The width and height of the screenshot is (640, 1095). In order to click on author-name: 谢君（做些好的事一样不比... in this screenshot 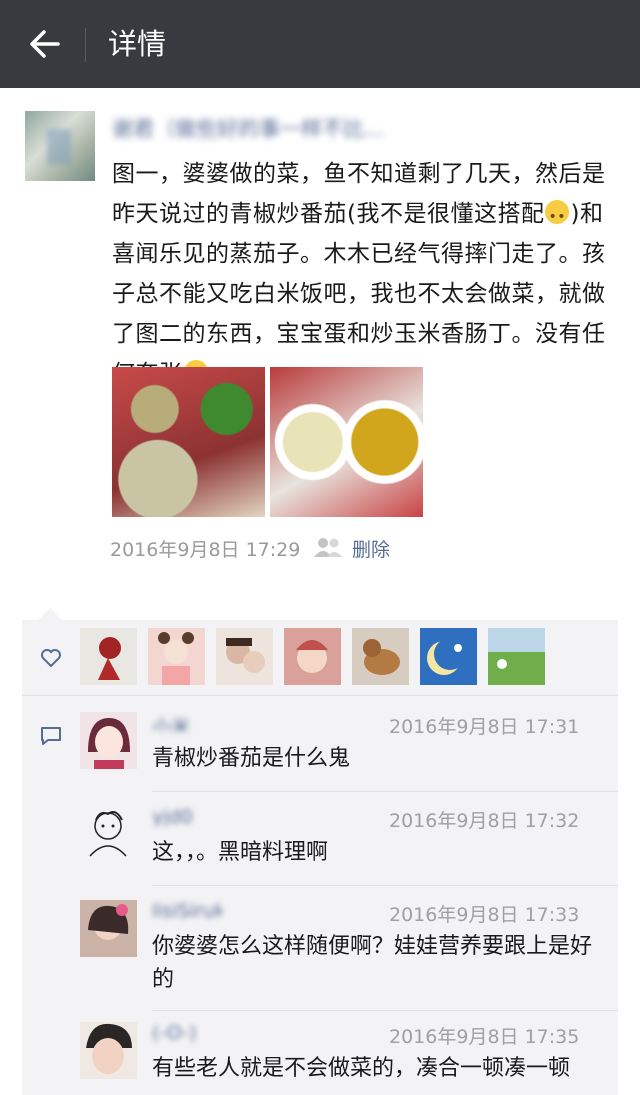, I will do `click(282, 129)`.